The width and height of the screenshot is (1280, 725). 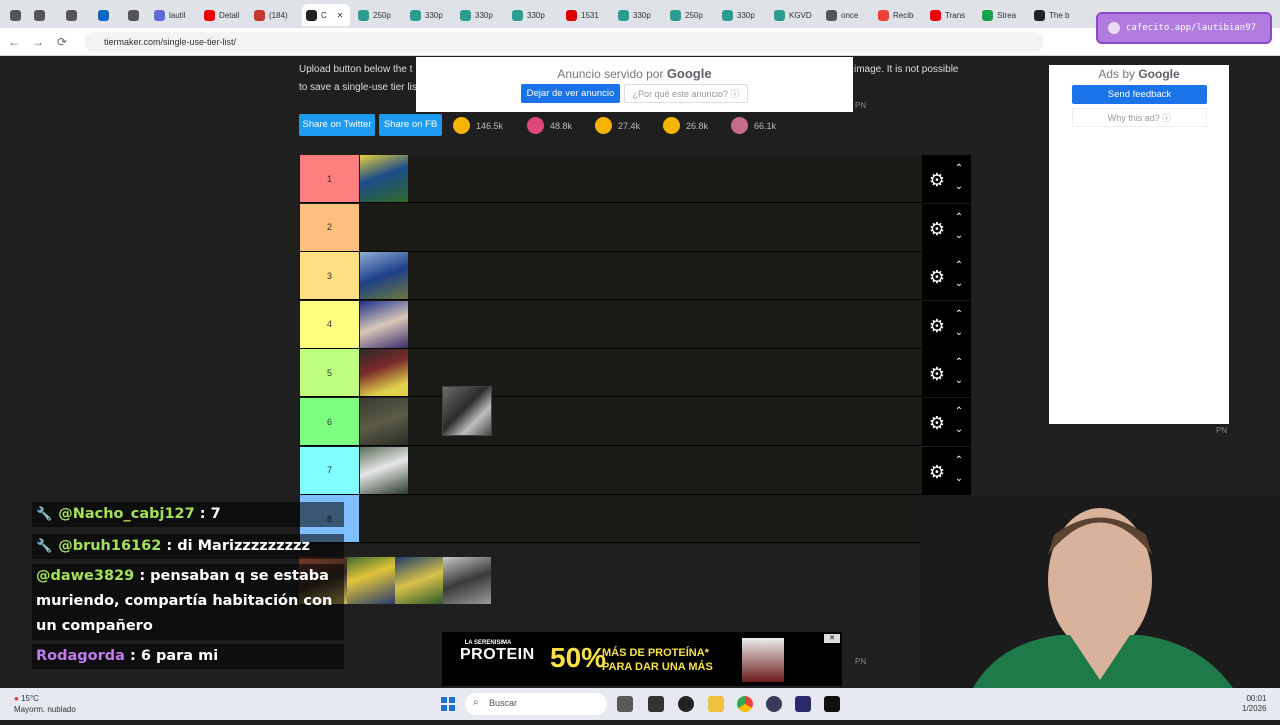 I want to click on share-facebook-button: Share on FB, so click(x=410, y=125).